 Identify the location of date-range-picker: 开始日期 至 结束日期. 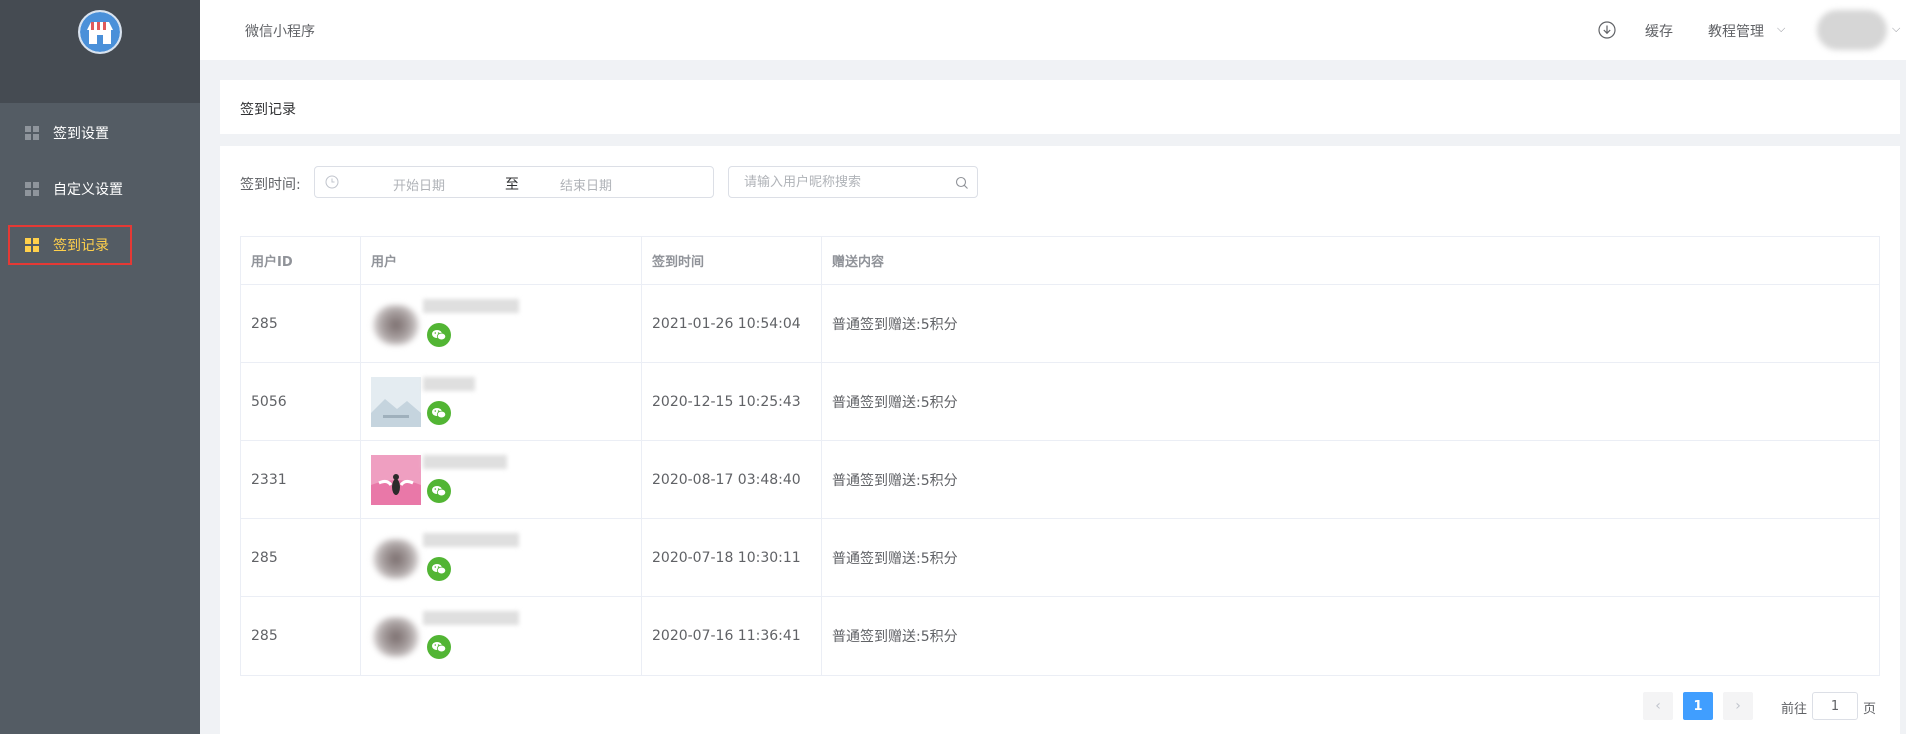
(514, 182).